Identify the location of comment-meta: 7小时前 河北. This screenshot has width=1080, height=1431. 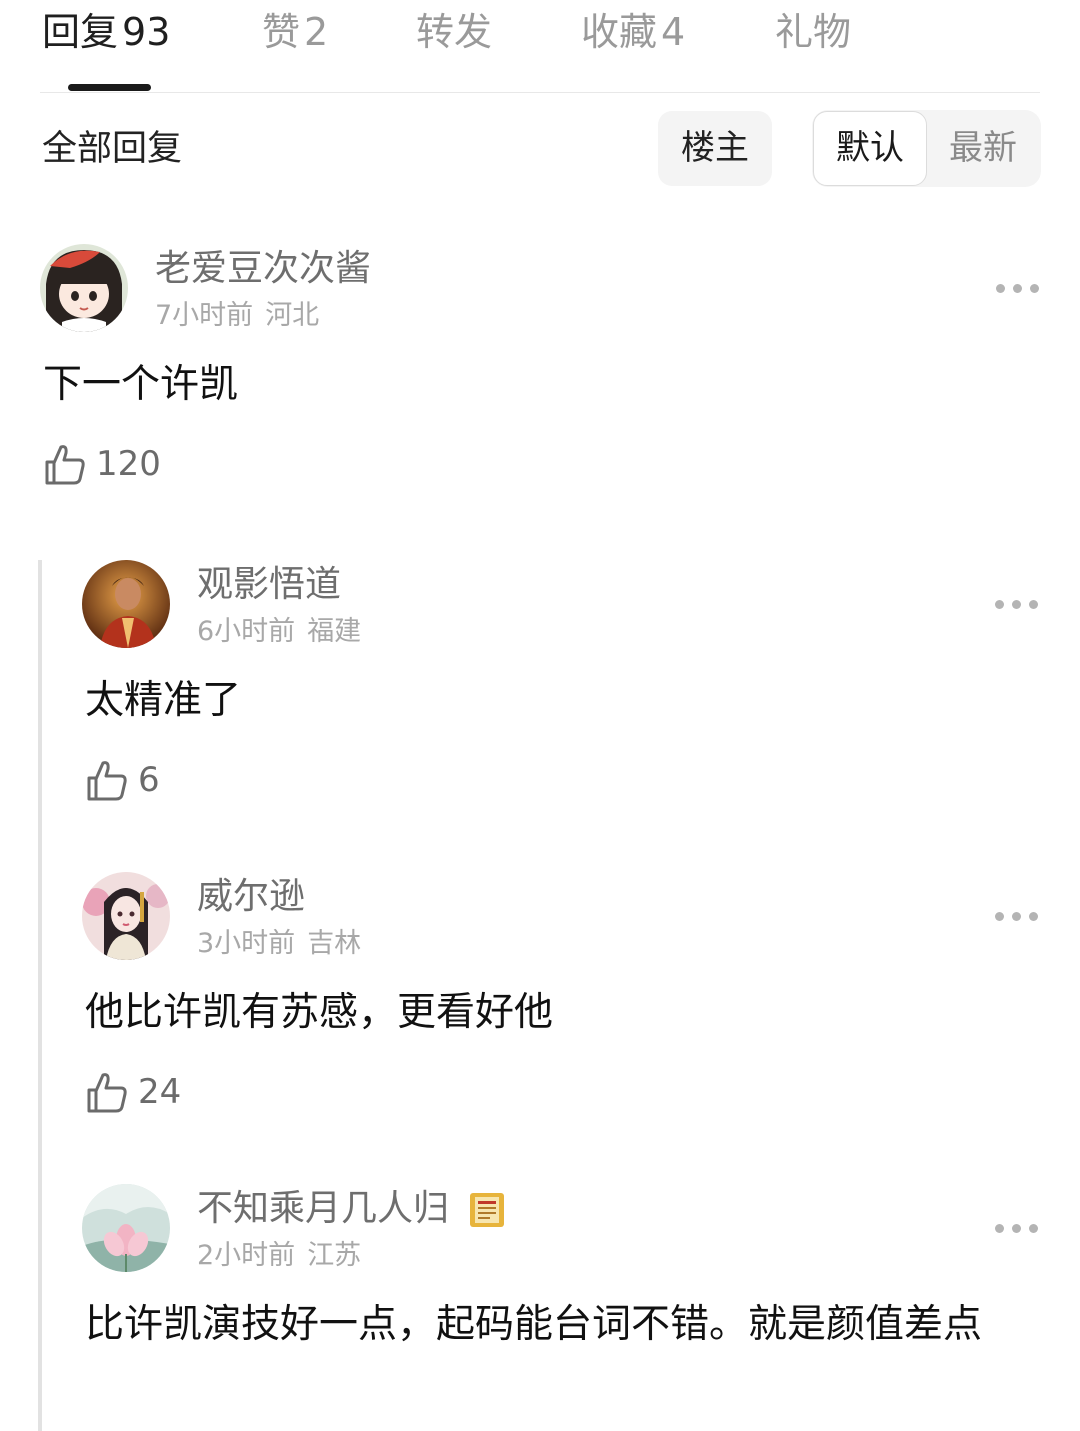
(237, 316).